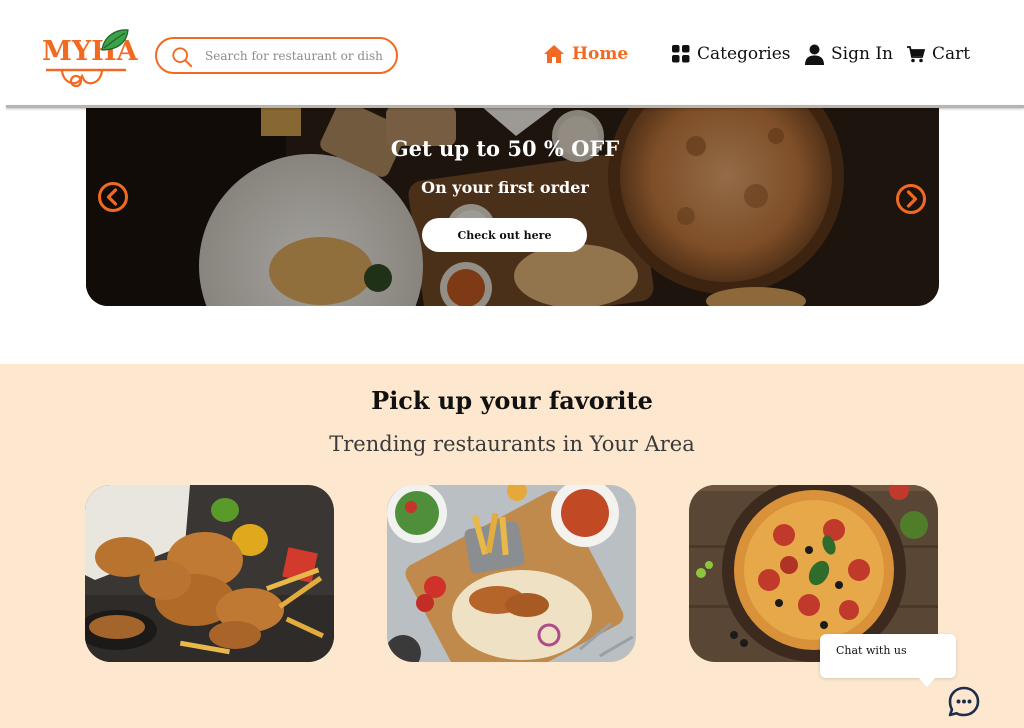  I want to click on user-icon, so click(814, 54).